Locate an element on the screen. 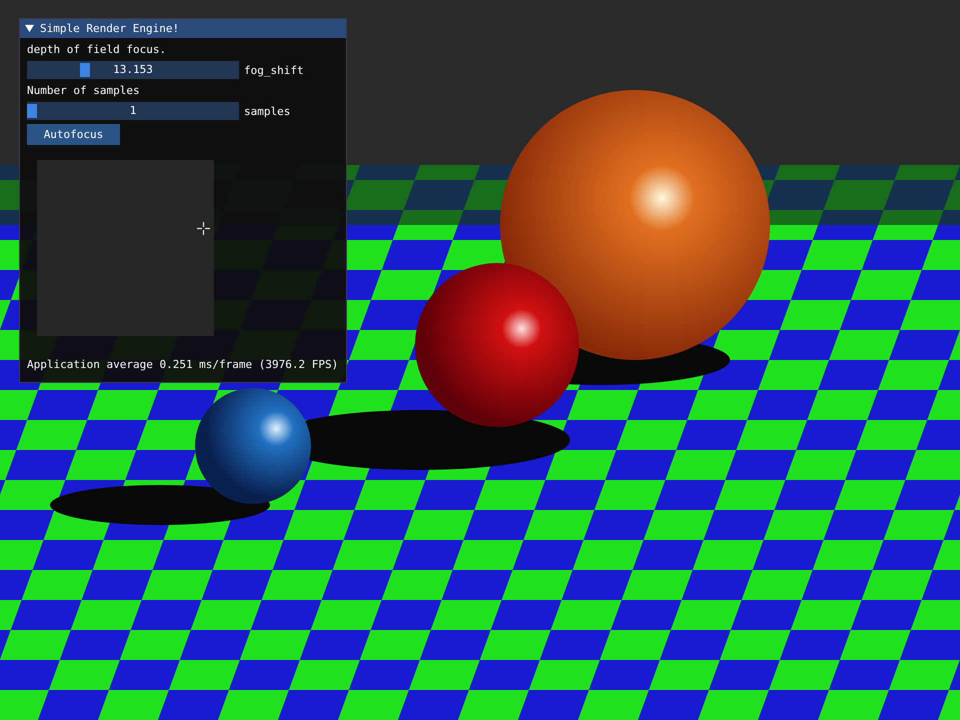  slider-label: samples is located at coordinates (267, 111).